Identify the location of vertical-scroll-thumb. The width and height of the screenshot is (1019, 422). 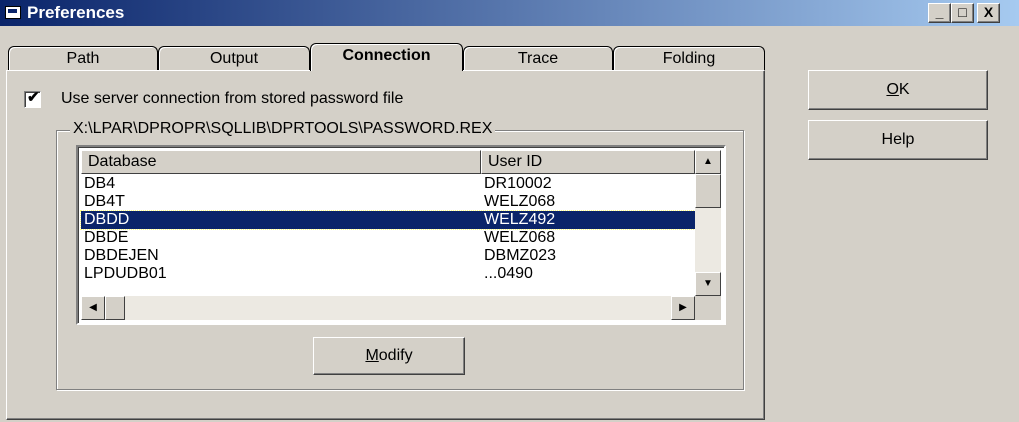
(708, 191).